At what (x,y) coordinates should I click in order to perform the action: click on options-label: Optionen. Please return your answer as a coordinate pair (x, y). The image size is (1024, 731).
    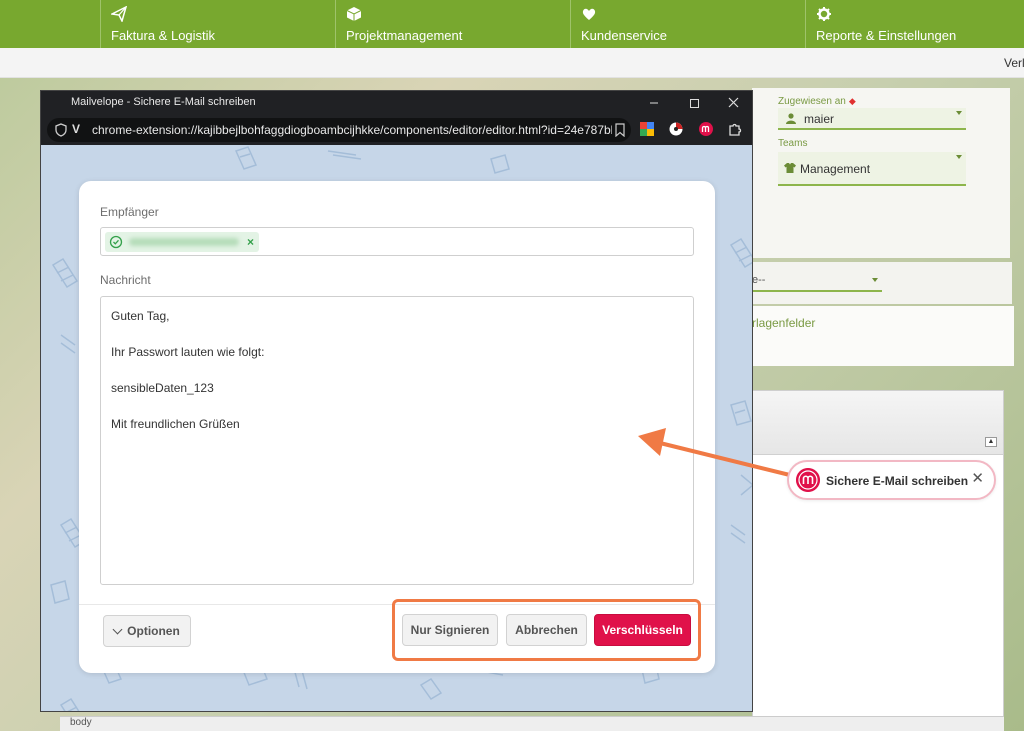
    Looking at the image, I should click on (153, 631).